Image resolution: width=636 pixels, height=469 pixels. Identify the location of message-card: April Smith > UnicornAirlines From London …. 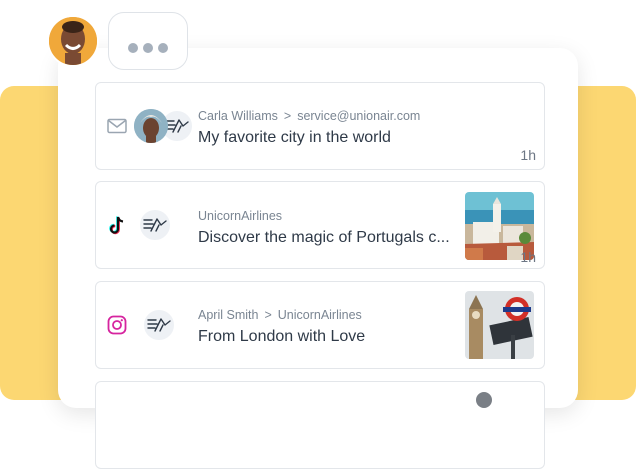
(320, 325).